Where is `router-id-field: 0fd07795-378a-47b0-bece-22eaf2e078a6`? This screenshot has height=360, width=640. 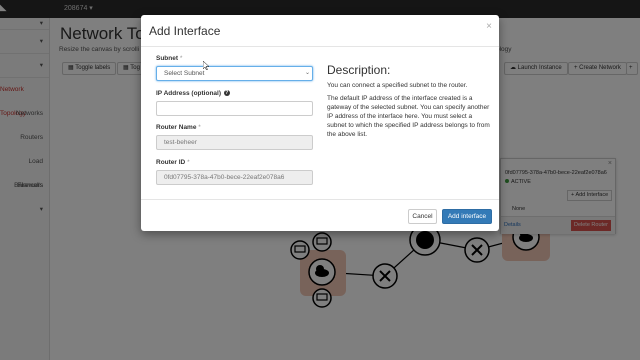
router-id-field: 0fd07795-378a-47b0-bece-22eaf2e078a6 is located at coordinates (234, 177).